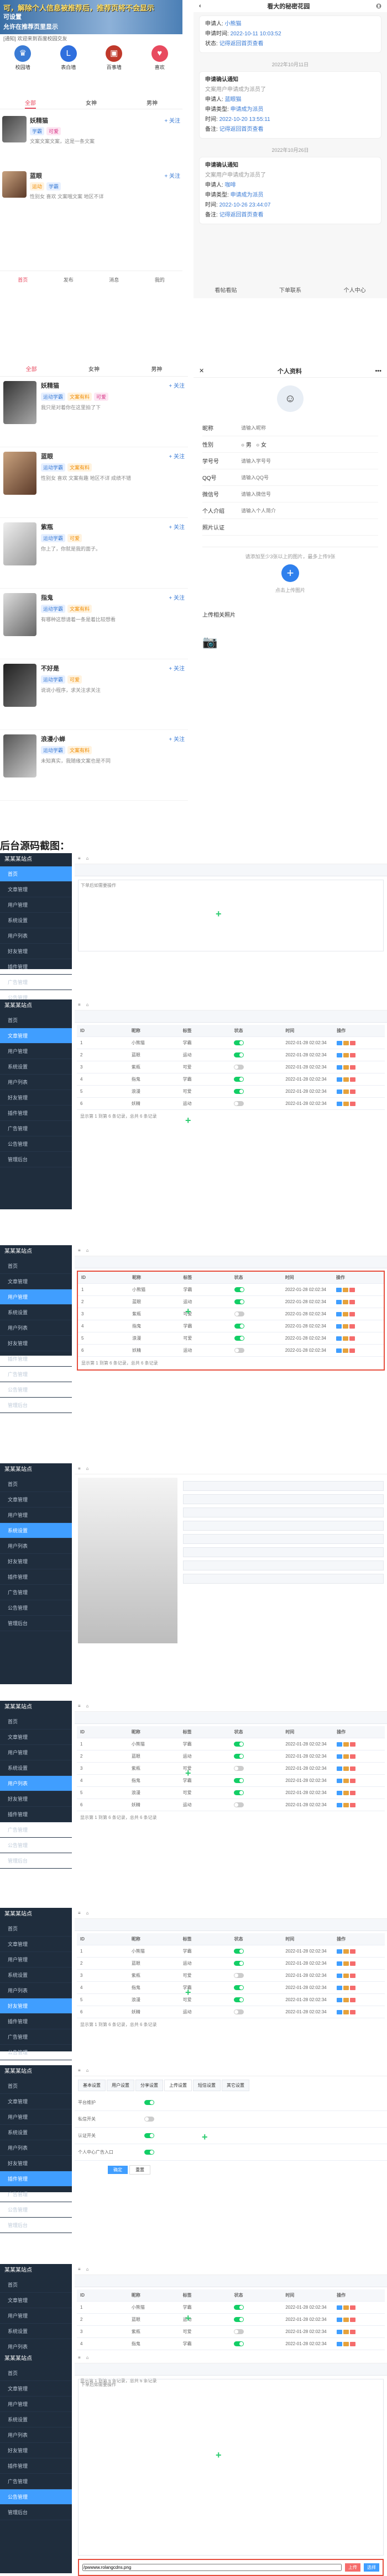 This screenshot has width=387, height=2576. I want to click on settings-tab: 短信设置, so click(207, 2085).